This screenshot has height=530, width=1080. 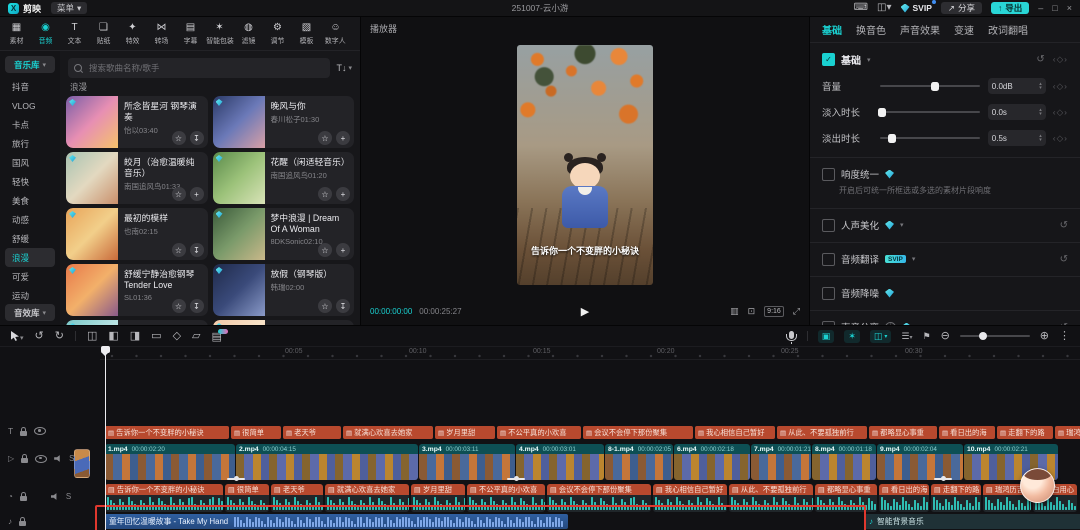 What do you see at coordinates (904, 498) in the screenshot?
I see `tts-audio-clip: ▤ 看日出的海` at bounding box center [904, 498].